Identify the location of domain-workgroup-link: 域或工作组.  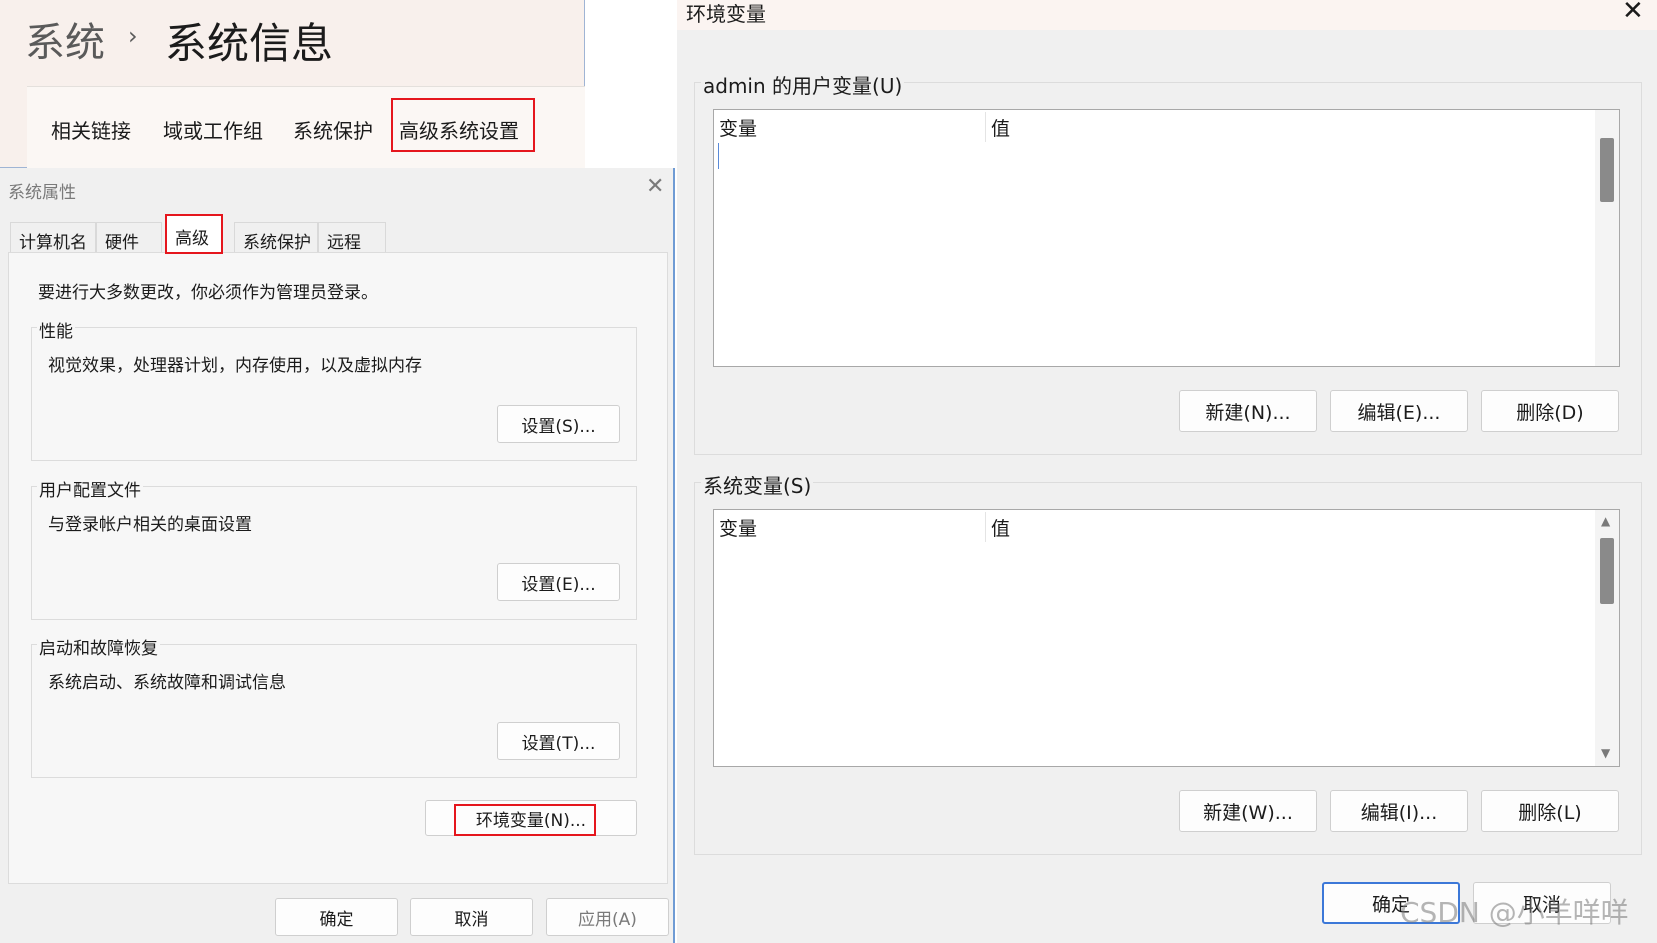
(213, 129).